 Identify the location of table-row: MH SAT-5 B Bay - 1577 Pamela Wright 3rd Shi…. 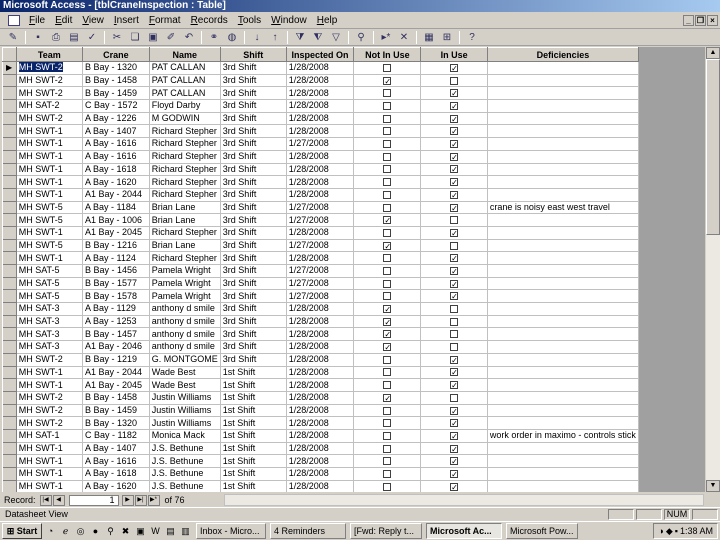
(320, 284).